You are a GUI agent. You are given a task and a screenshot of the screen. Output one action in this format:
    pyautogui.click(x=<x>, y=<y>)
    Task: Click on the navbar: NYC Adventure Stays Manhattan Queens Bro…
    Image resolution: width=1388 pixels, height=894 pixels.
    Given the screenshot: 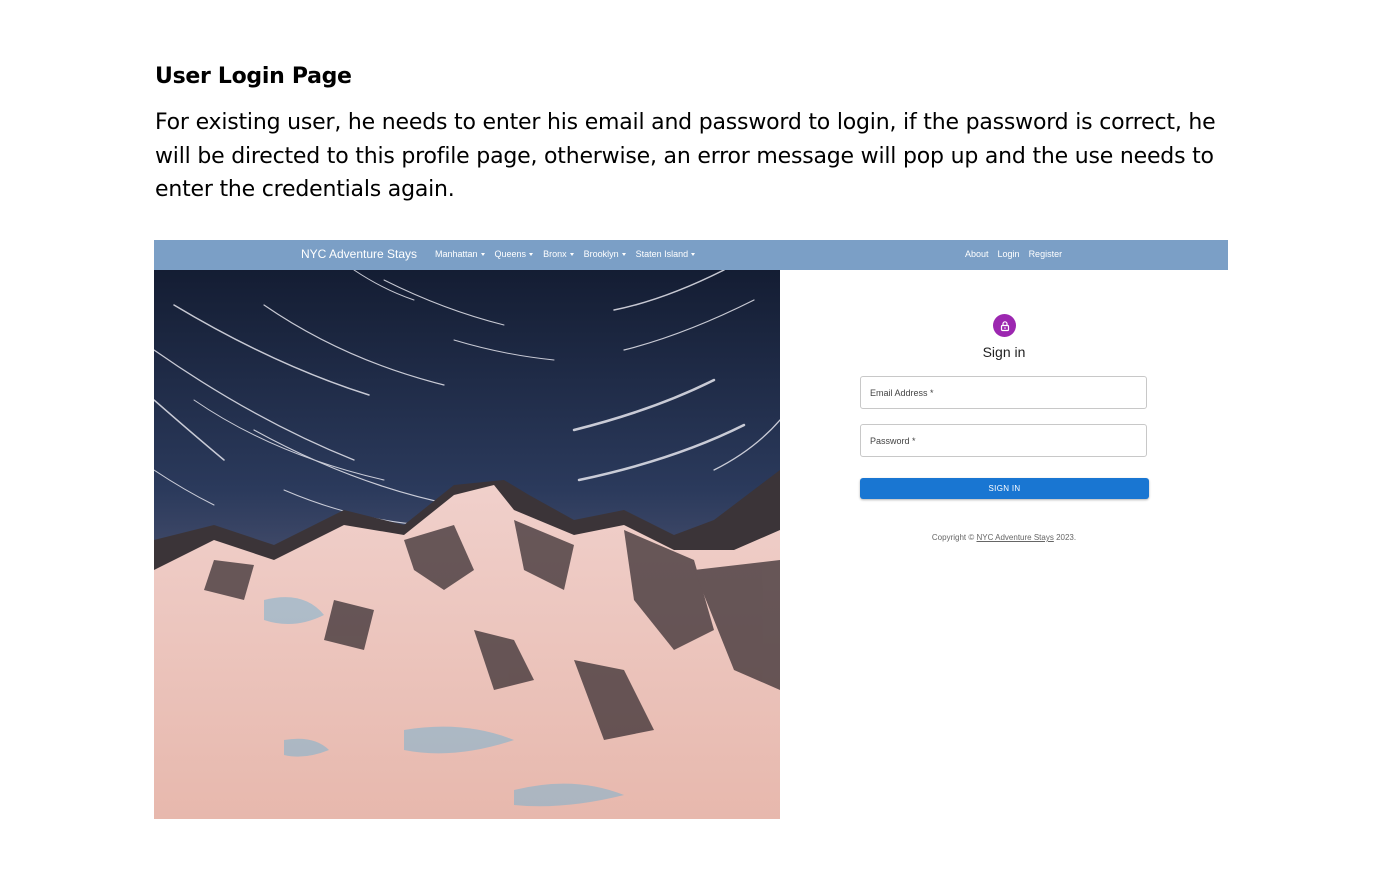 What is the action you would take?
    pyautogui.click(x=691, y=255)
    